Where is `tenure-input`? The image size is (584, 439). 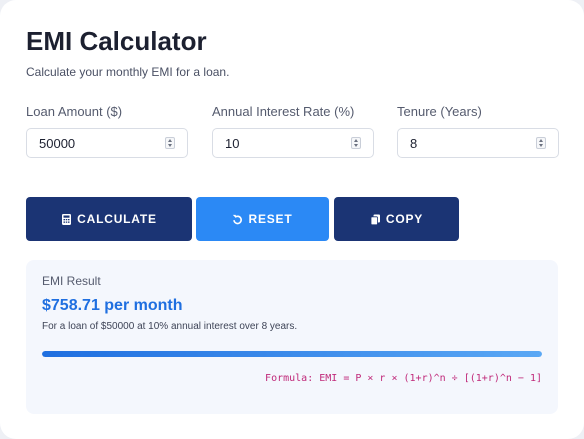
tenure-input is located at coordinates (470, 143).